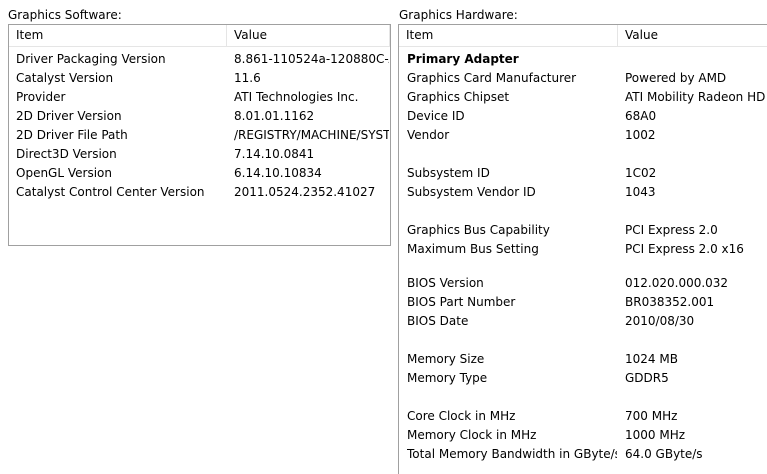  I want to click on hardware-item-value: PCI Express 2.0, so click(671, 230).